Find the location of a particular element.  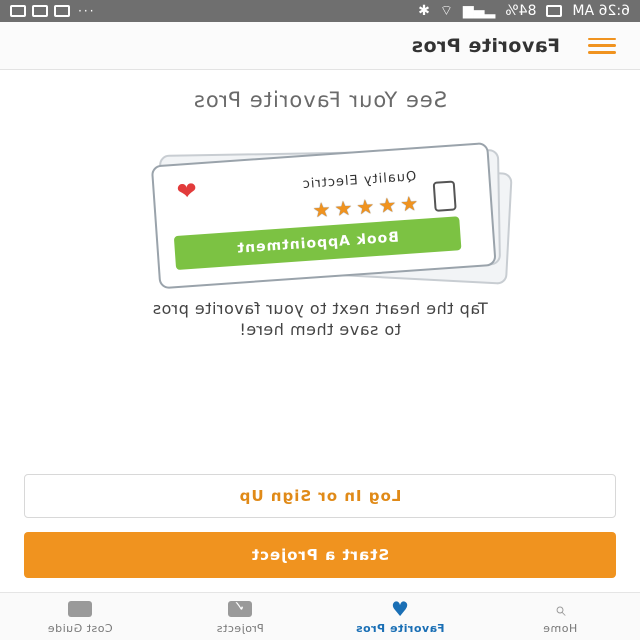

nav-home: ⌕ Home is located at coordinates (560, 616).